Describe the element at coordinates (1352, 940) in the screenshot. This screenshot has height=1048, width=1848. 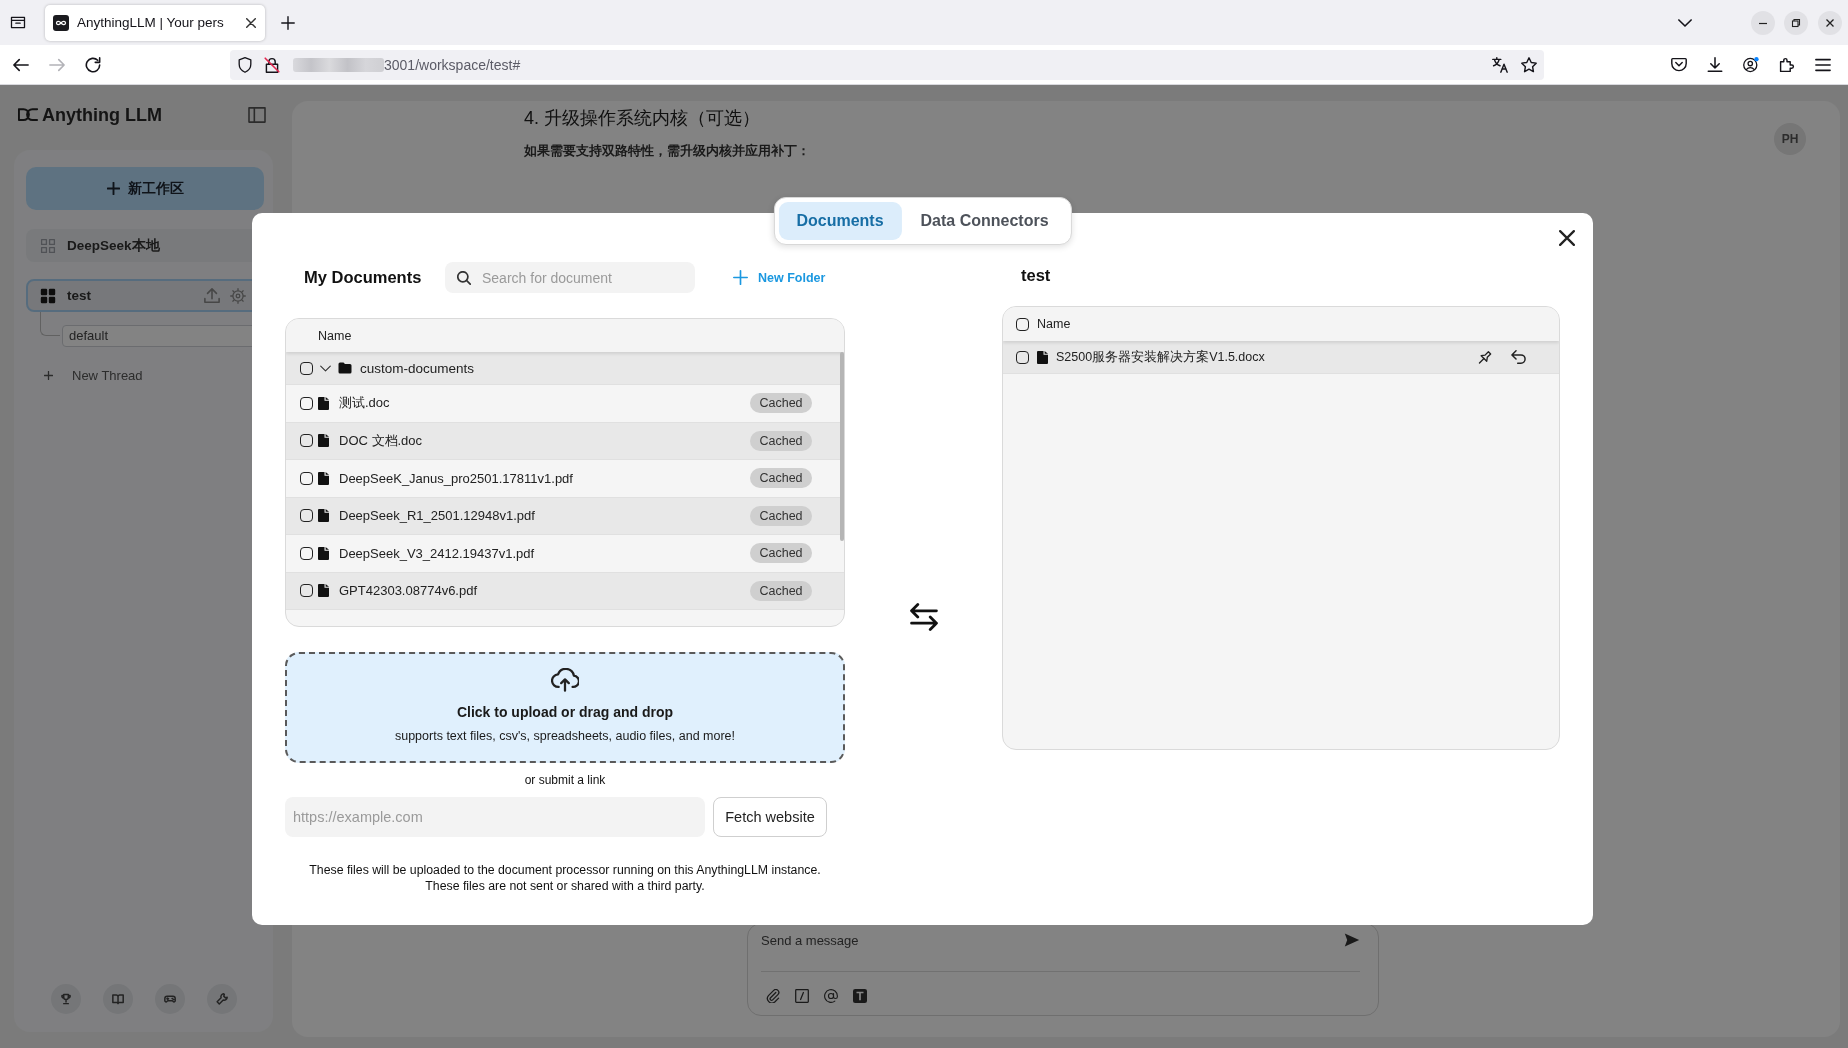
I see `send-icon` at that location.